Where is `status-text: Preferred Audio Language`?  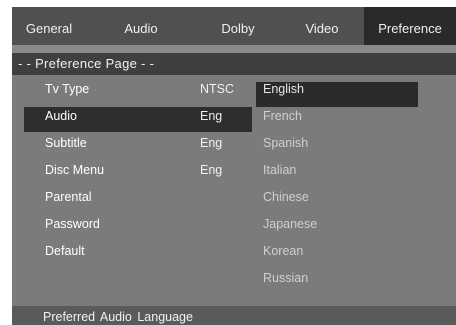
status-text: Preferred Audio Language is located at coordinates (118, 317).